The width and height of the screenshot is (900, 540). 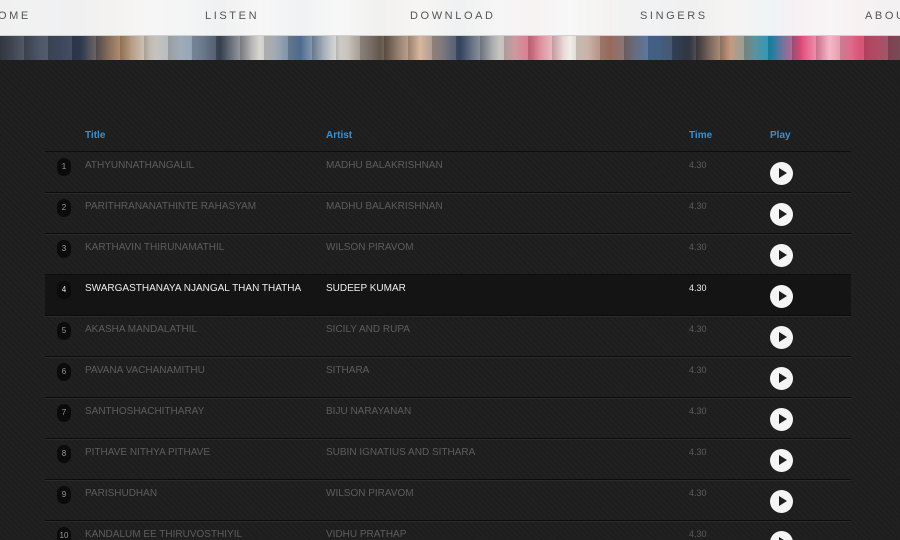 I want to click on table-row: 7 SANTHOSHACHITHARAY BIJU NARAYANAN 4.30, so click(x=448, y=418).